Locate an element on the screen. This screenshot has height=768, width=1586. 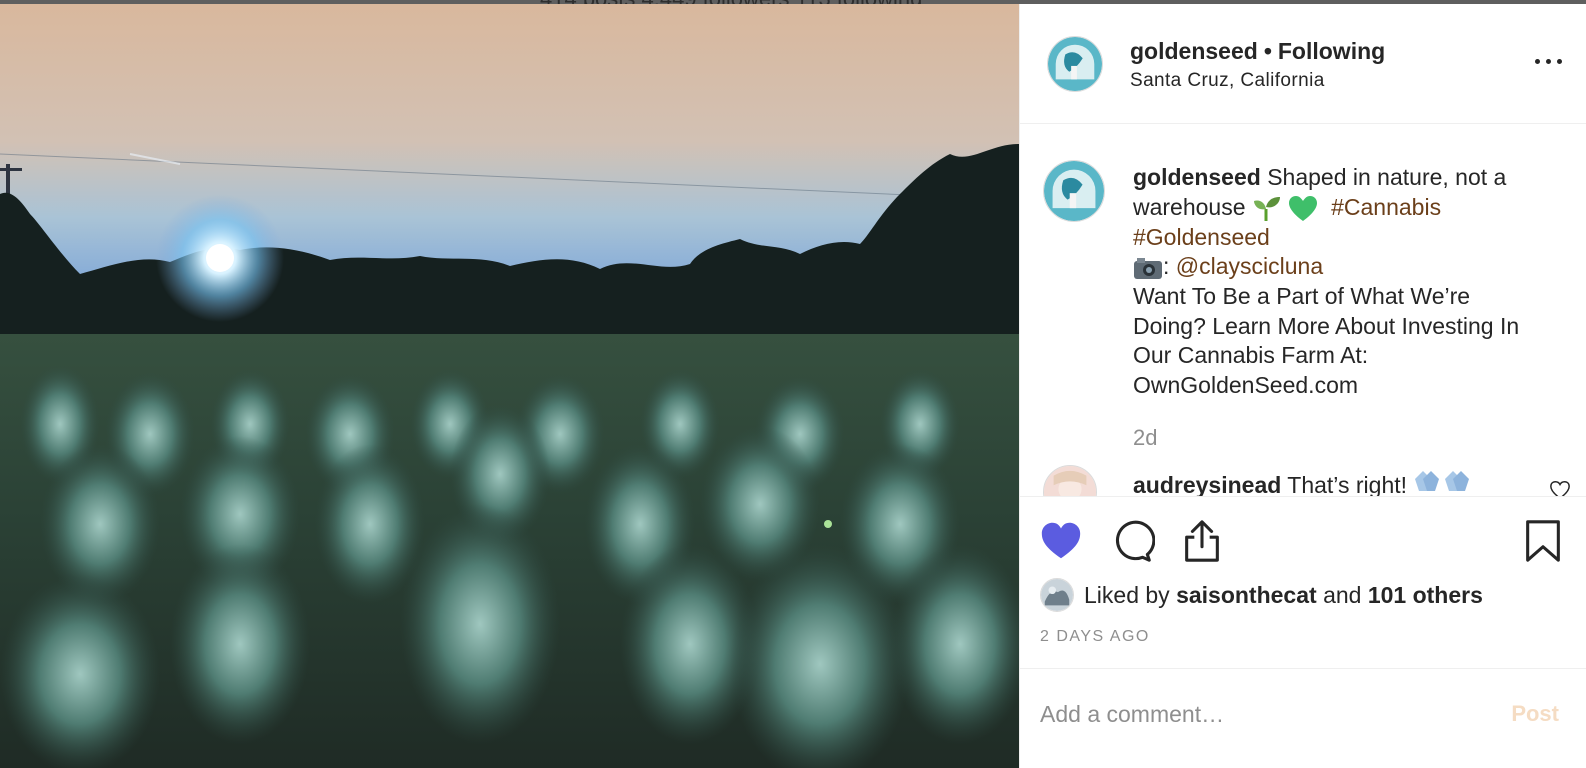
caption-timestamp: 2d is located at coordinates (1145, 438).